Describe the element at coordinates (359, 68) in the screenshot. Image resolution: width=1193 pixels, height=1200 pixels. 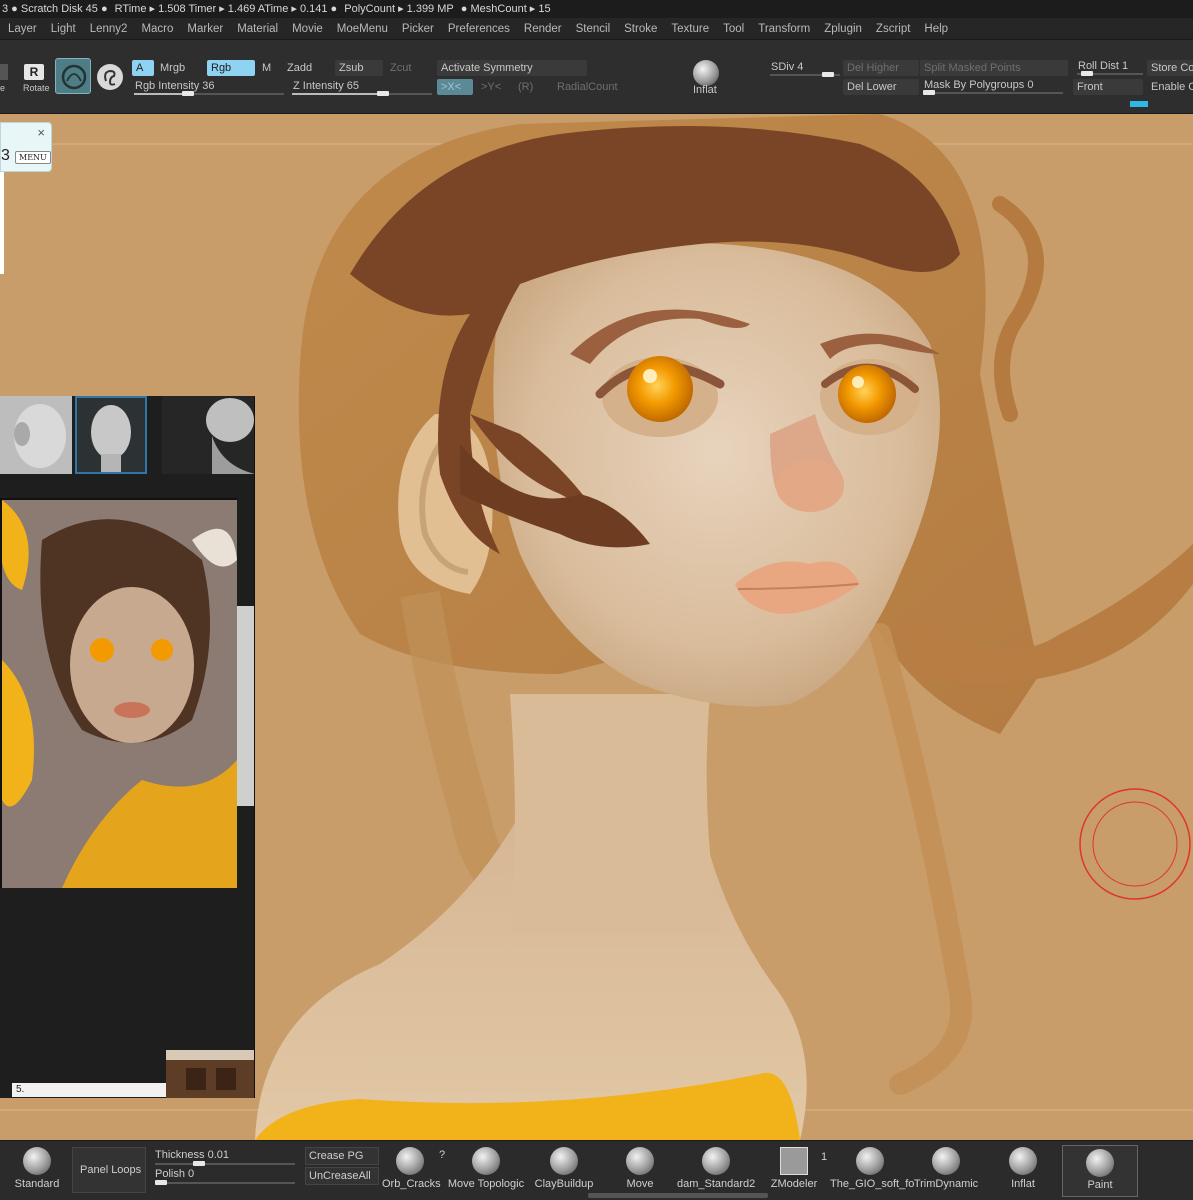
I see `zsub-toggle: Zsub` at that location.